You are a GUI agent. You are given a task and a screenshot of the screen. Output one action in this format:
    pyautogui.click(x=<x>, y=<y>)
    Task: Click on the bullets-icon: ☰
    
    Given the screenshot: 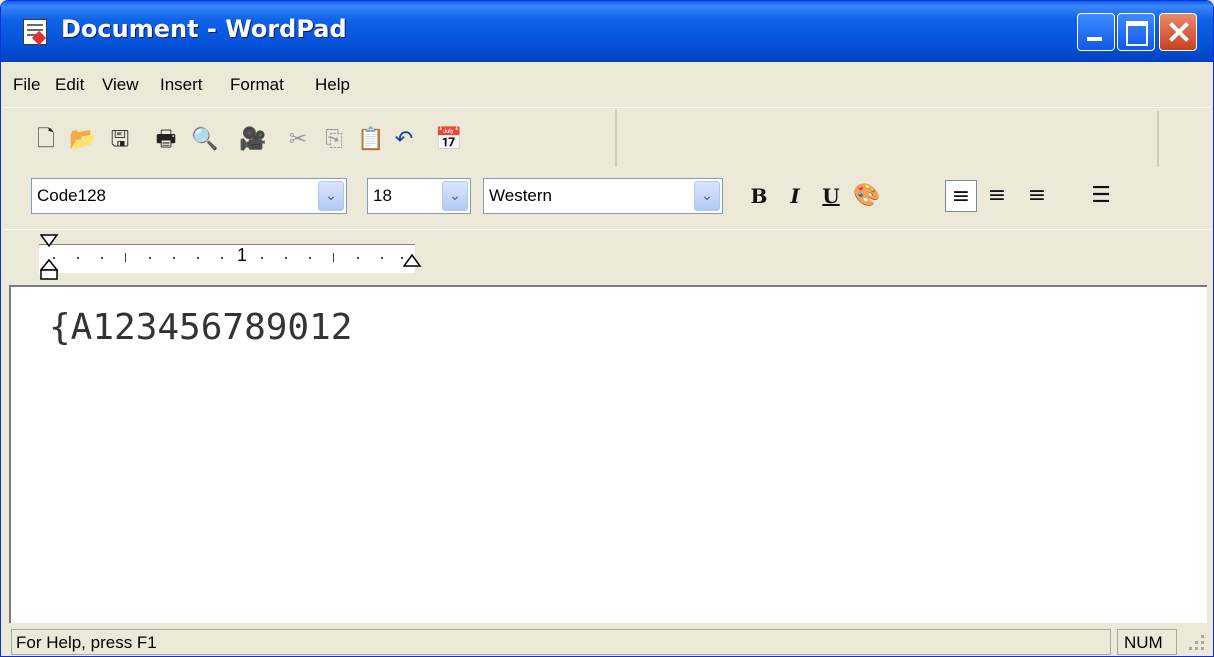 What is the action you would take?
    pyautogui.click(x=1101, y=196)
    